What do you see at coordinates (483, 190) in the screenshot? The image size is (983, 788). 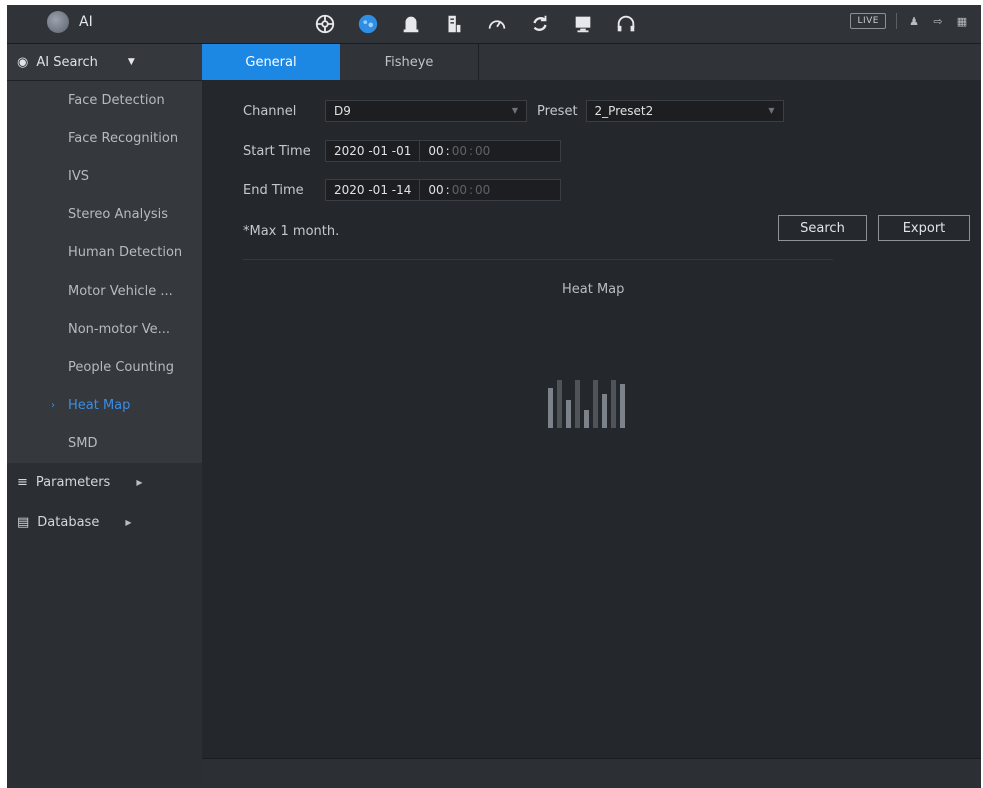 I see `end-second: 00` at bounding box center [483, 190].